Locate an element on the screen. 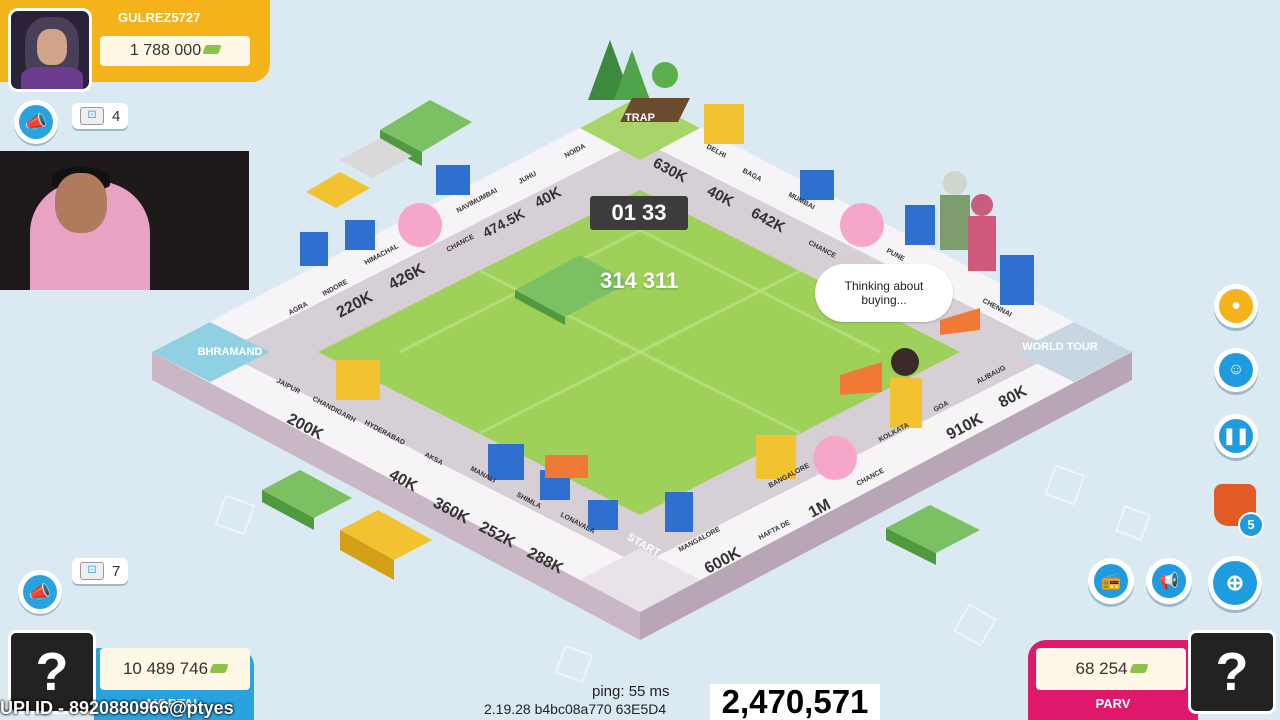 The image size is (1280, 720). dice-counter: ⚀ 4 is located at coordinates (100, 116).